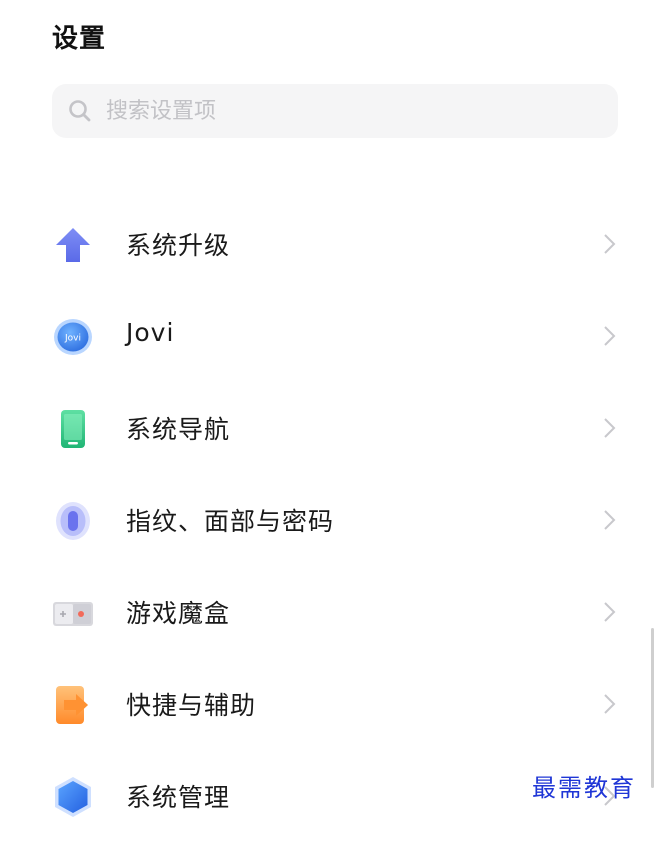 This screenshot has width=655, height=842. What do you see at coordinates (178, 797) in the screenshot?
I see `settings-item-label: 系统管理` at bounding box center [178, 797].